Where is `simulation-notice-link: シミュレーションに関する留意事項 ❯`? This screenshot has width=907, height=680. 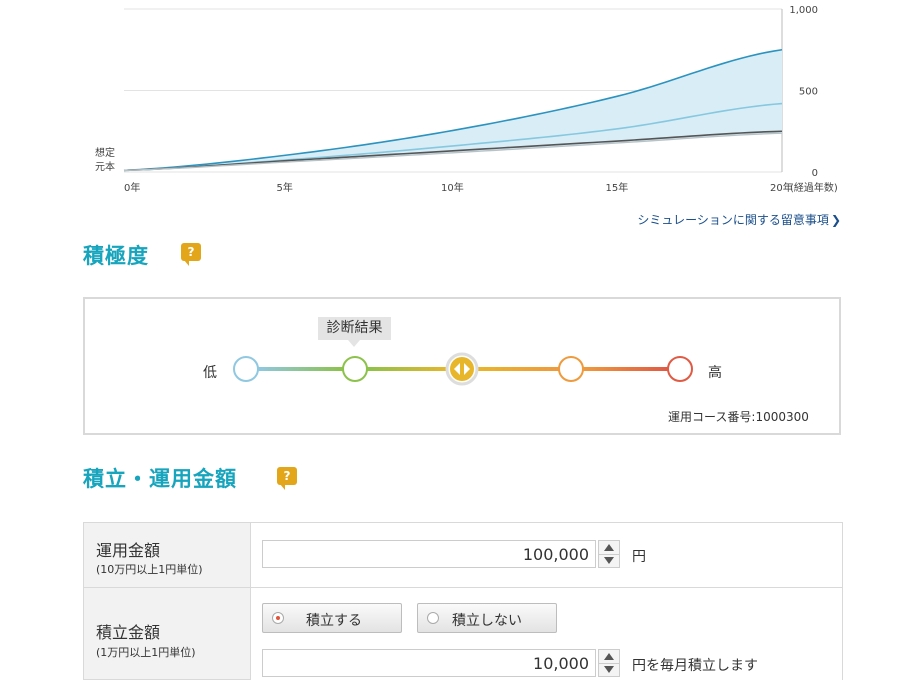
simulation-notice-link: シミュレーションに関する留意事項 ❯ is located at coordinates (739, 219).